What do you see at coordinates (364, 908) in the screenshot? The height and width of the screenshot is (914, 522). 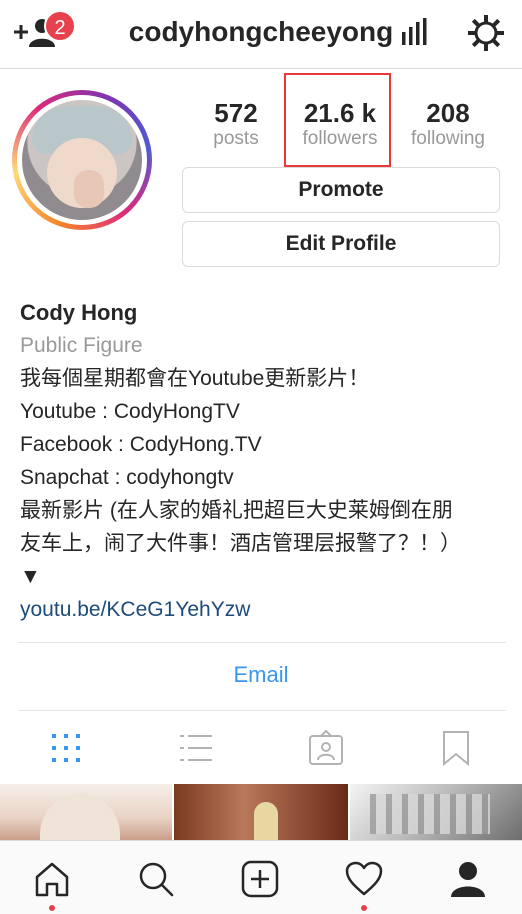 I see `activity-notification-dot` at bounding box center [364, 908].